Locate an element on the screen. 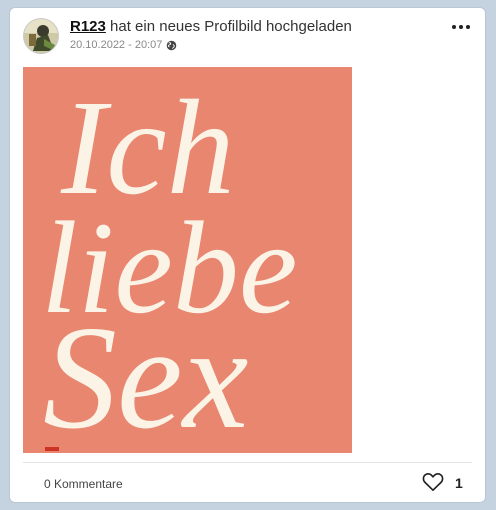 Image resolution: width=496 pixels, height=510 pixels. image-text-line-3: Sex is located at coordinates (145, 374).